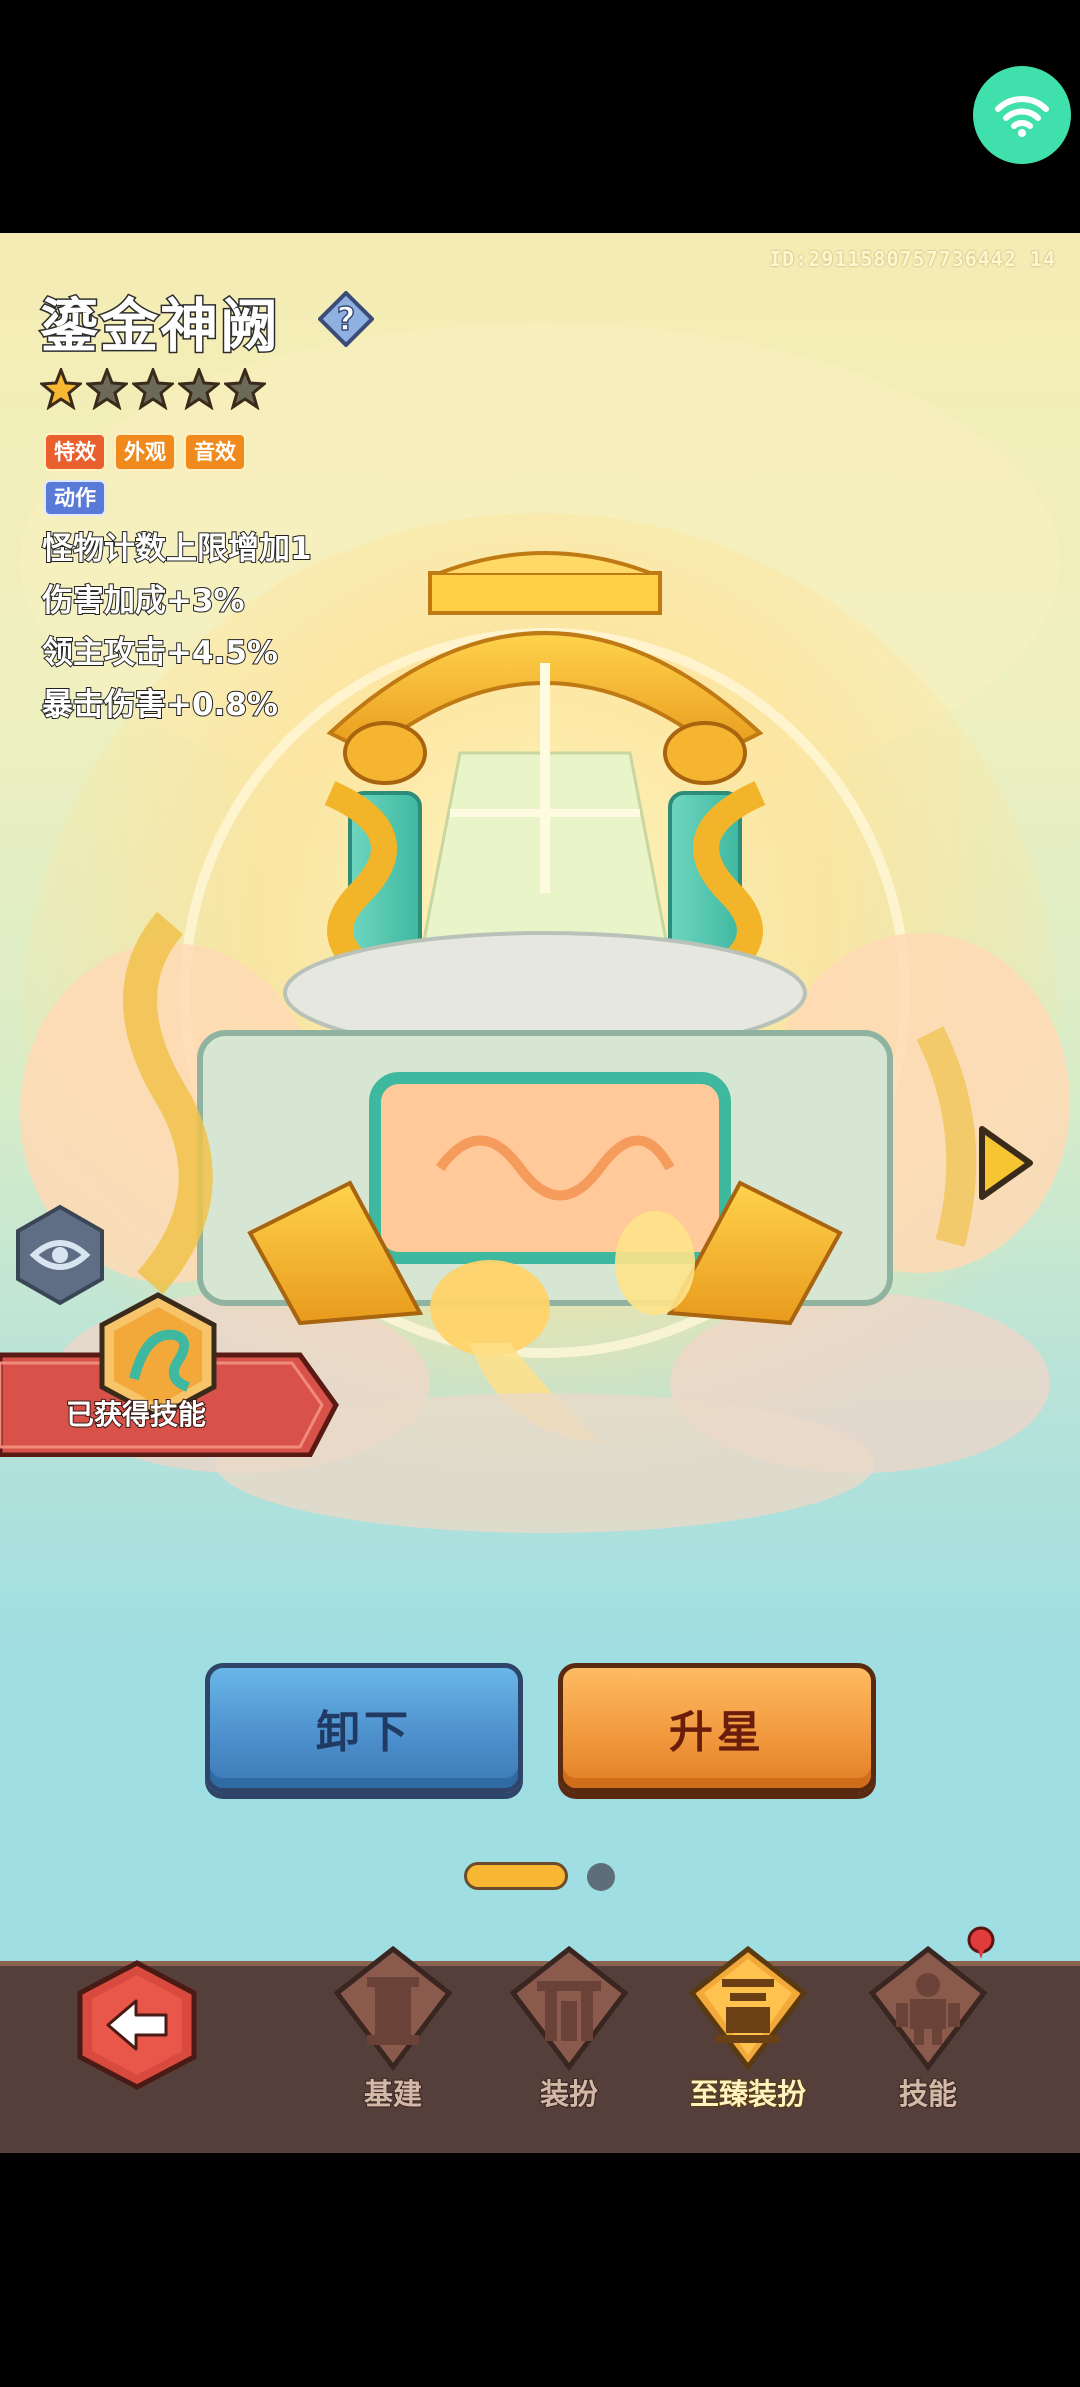 This screenshot has width=1080, height=2387. I want to click on tag-effect: 特效, so click(75, 452).